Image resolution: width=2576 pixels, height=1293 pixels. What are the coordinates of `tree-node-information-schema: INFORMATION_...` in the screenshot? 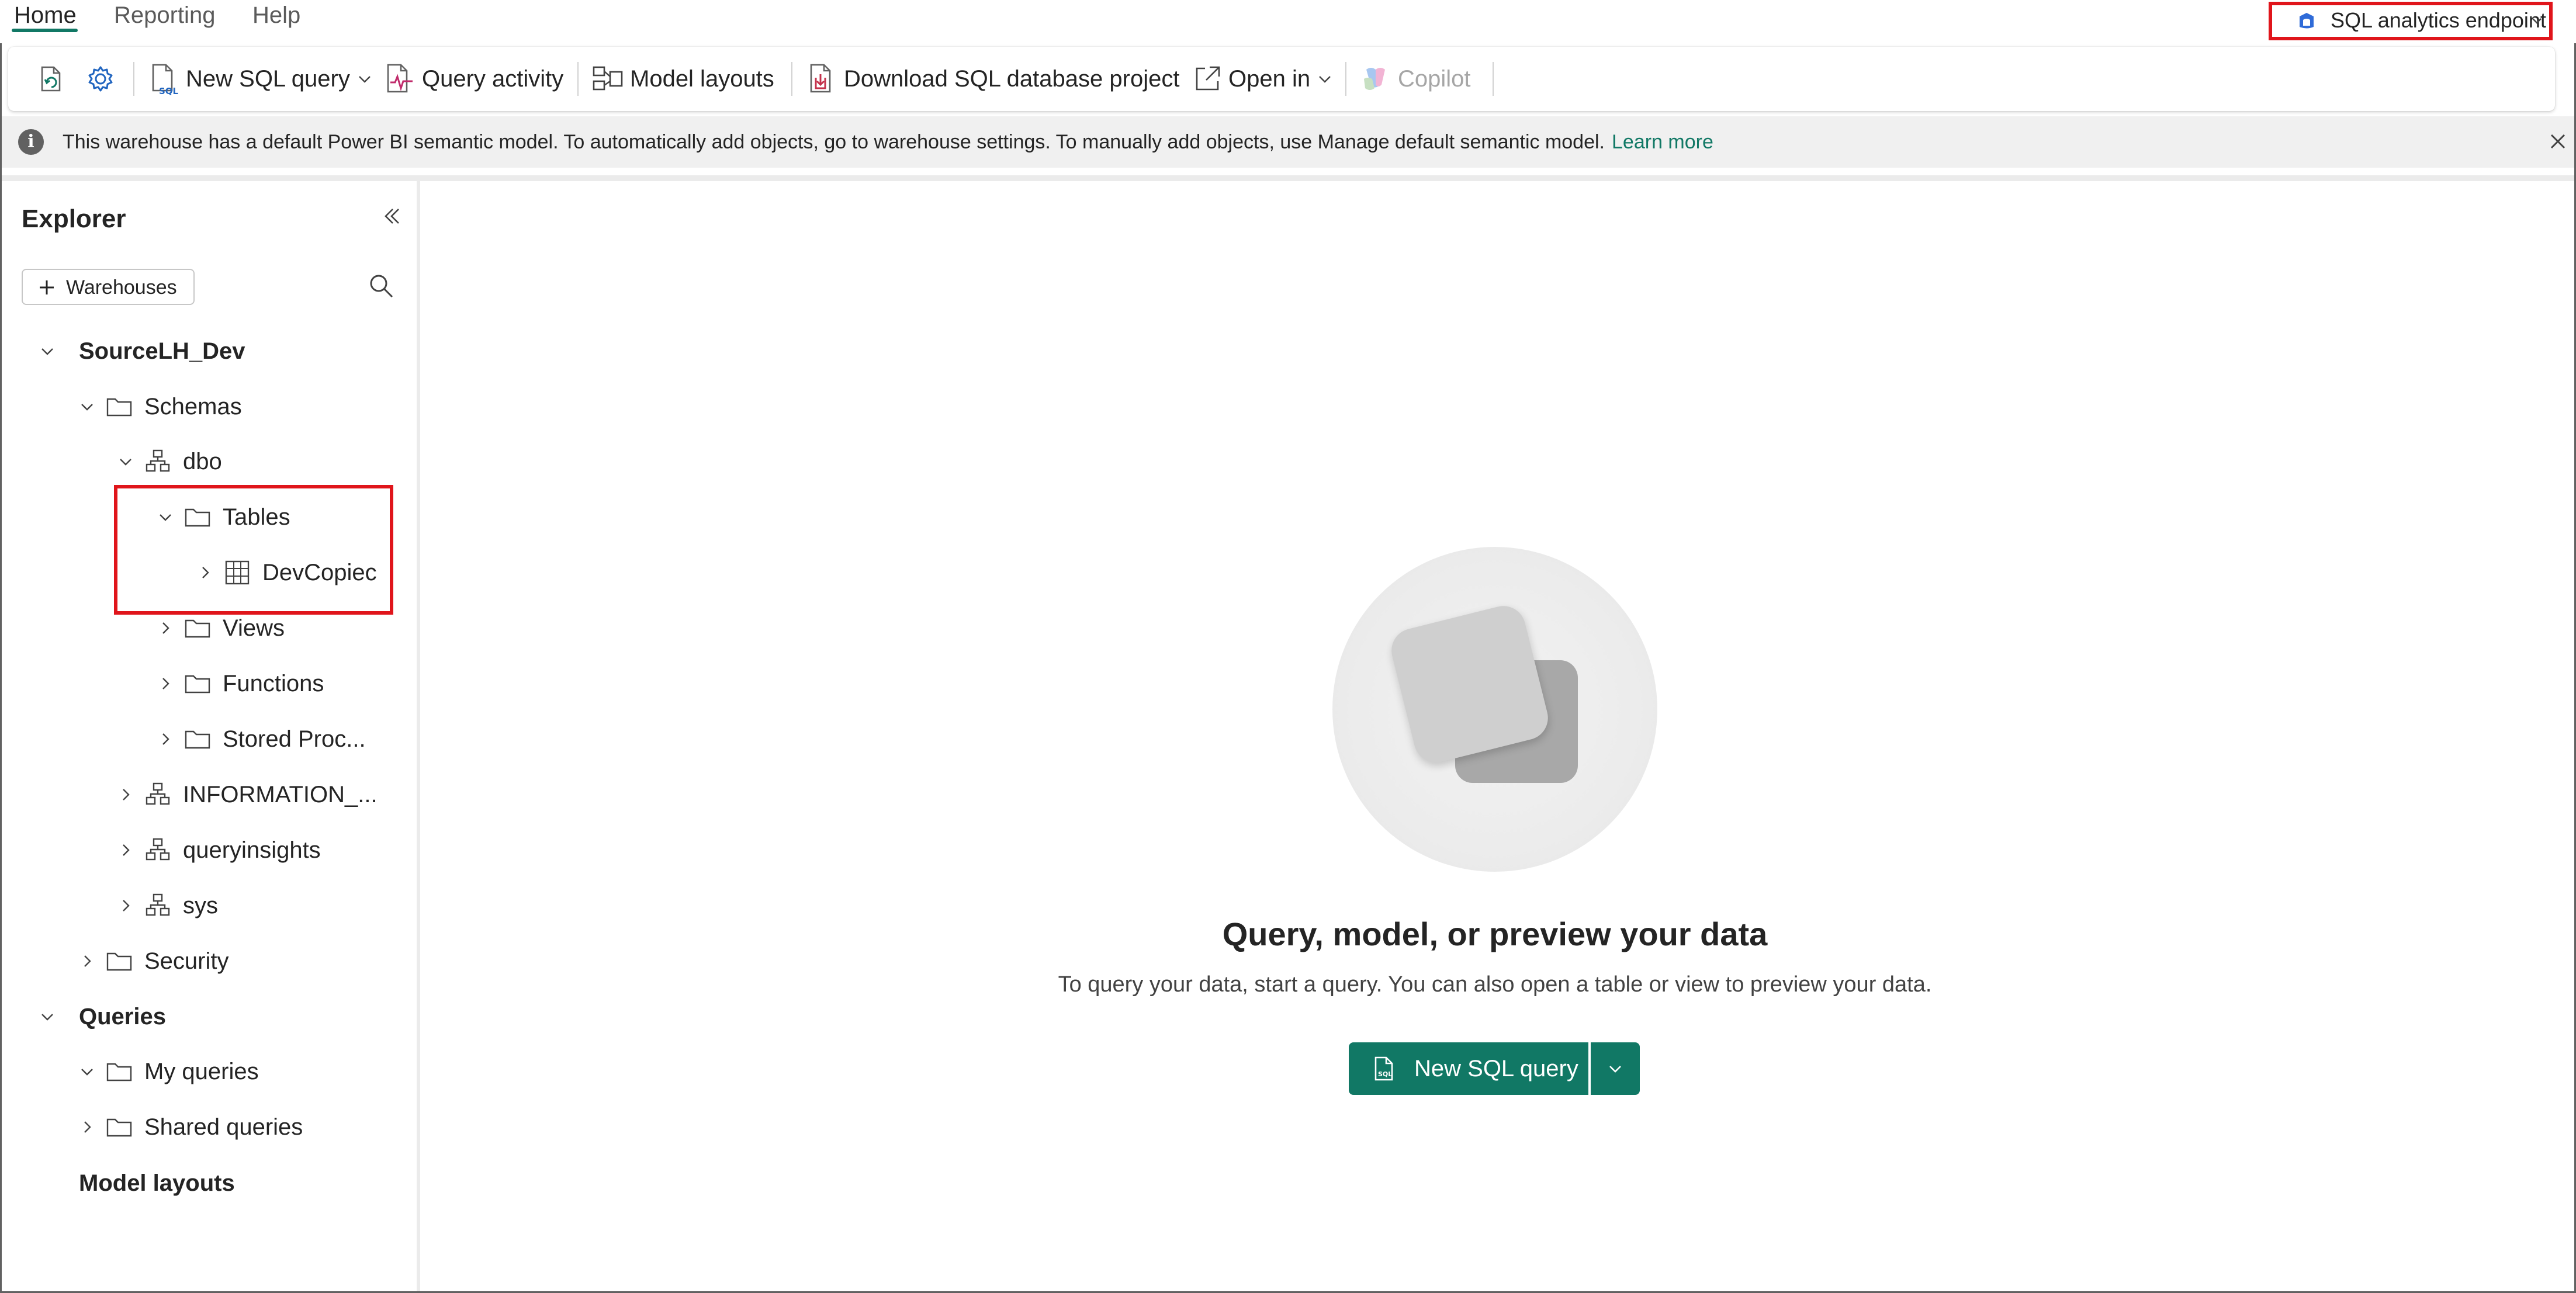 It's located at (248, 794).